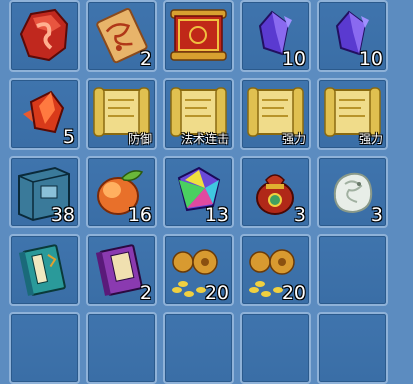  I want to click on red-stone-icon, so click(44, 35).